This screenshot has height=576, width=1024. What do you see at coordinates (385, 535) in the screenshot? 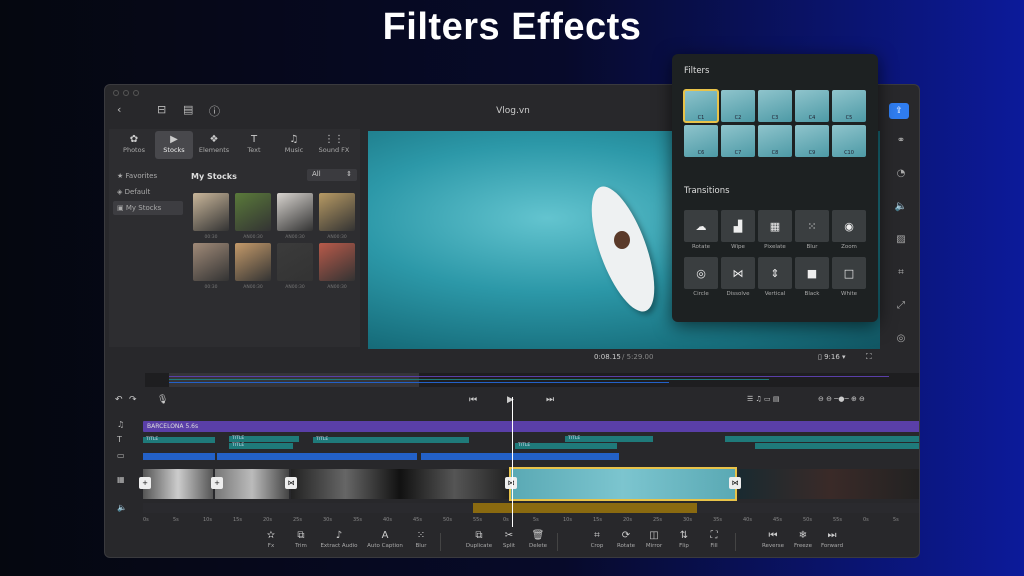
I see `auto-caption-icon: A` at bounding box center [385, 535].